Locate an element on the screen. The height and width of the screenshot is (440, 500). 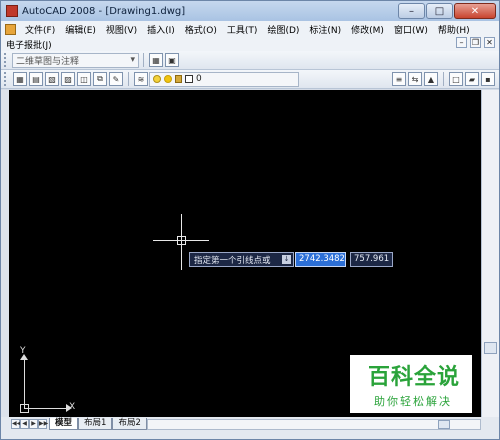
crosshair-pickbox is located at coordinates (181, 240).